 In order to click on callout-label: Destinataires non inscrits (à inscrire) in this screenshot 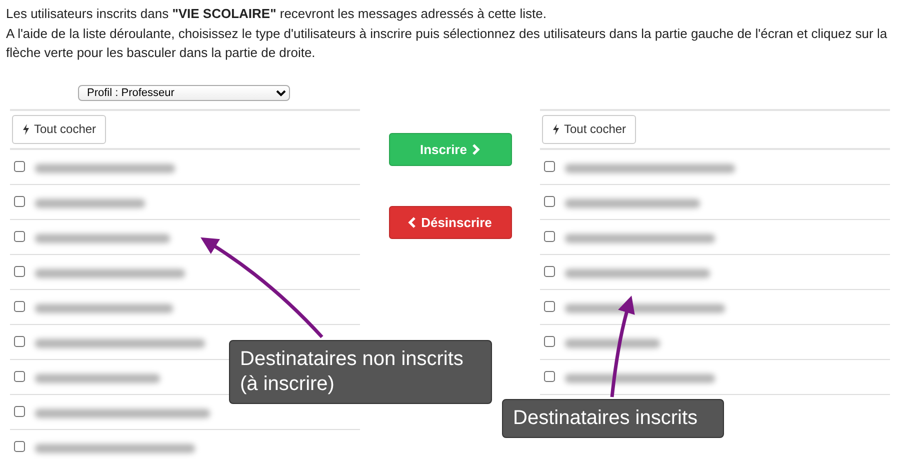, I will do `click(360, 372)`.